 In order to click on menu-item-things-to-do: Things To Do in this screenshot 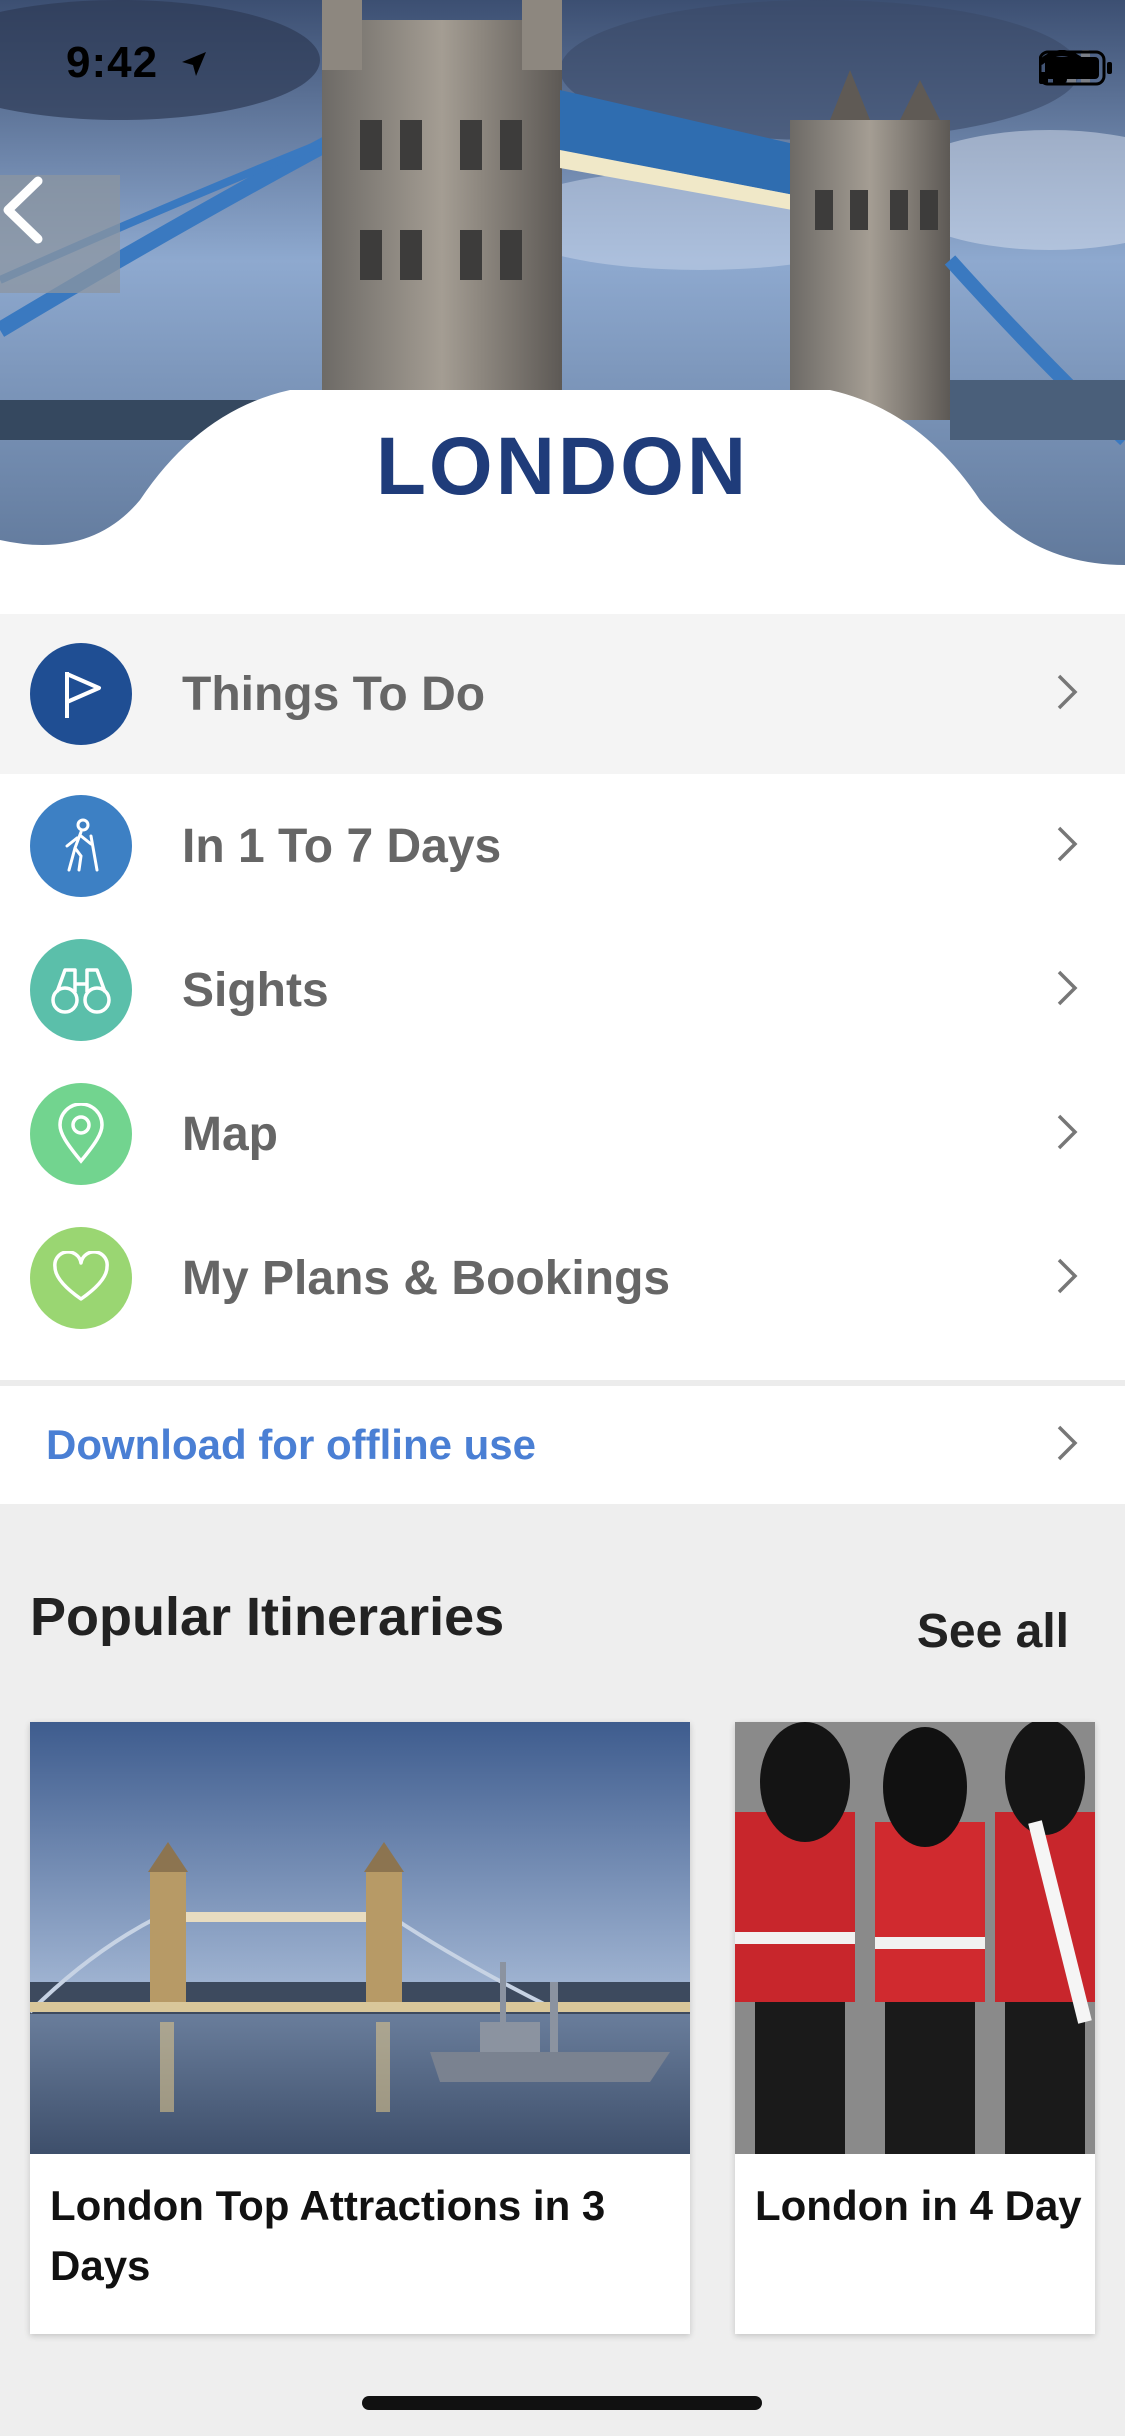, I will do `click(562, 694)`.